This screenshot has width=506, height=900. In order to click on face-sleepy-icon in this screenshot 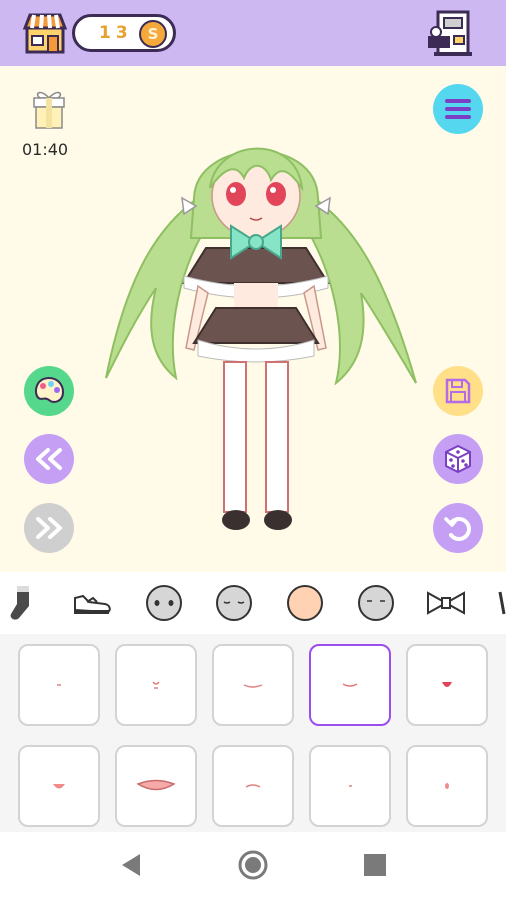, I will do `click(234, 603)`.